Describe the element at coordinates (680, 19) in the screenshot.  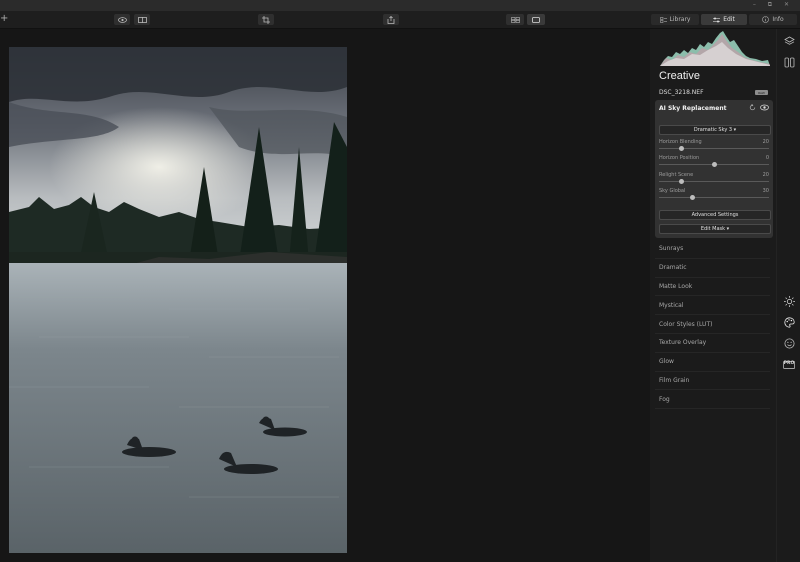
I see `tab-library-label: Library` at that location.